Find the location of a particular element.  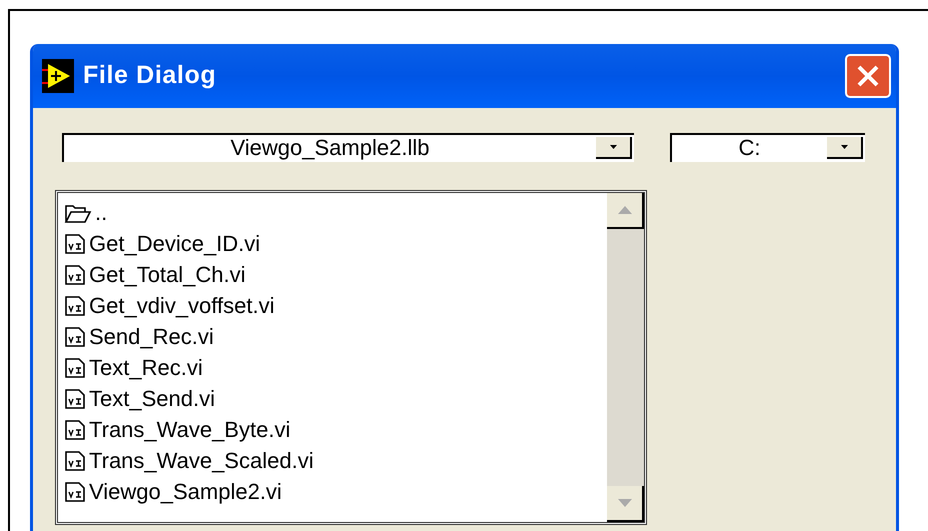

up-arrow-icon is located at coordinates (625, 210).